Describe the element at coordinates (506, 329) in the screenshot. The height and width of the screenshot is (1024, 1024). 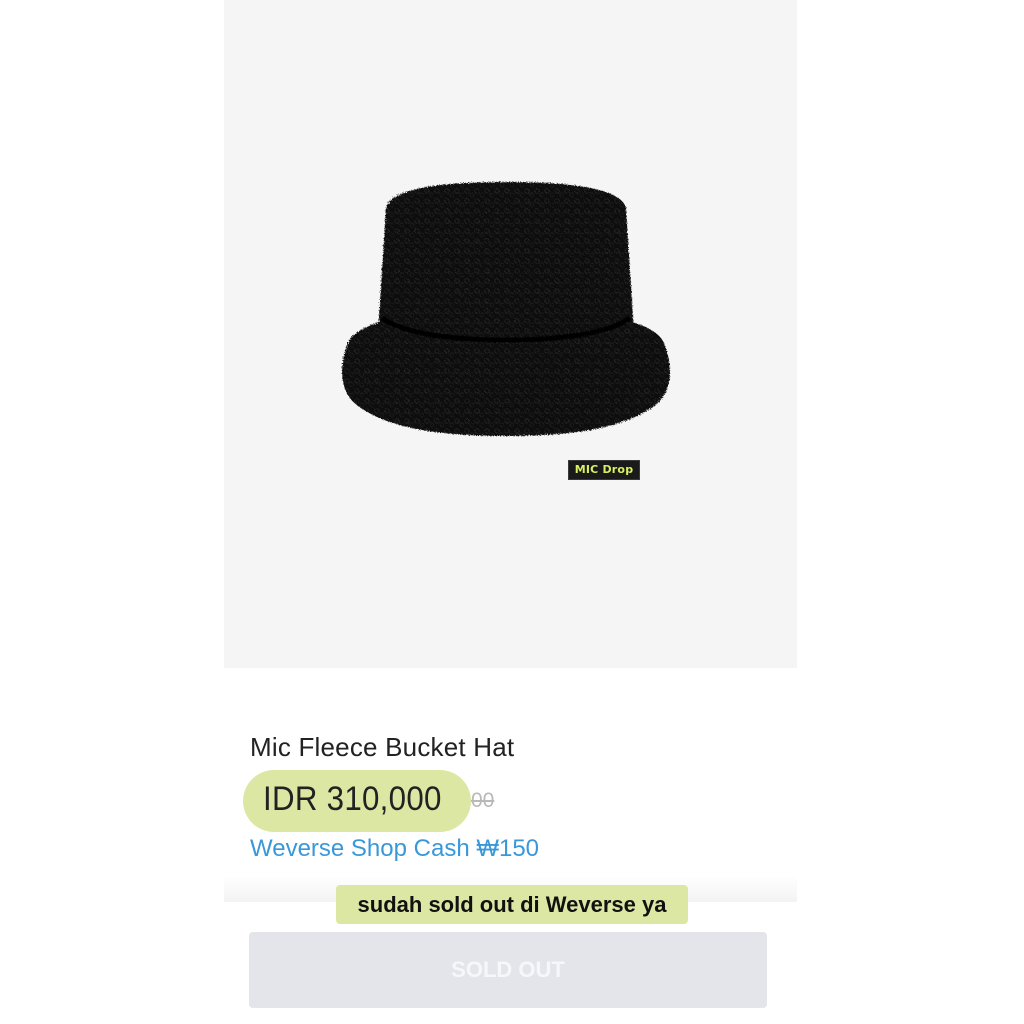
I see `bucket-hat-image: MIC Drop` at that location.